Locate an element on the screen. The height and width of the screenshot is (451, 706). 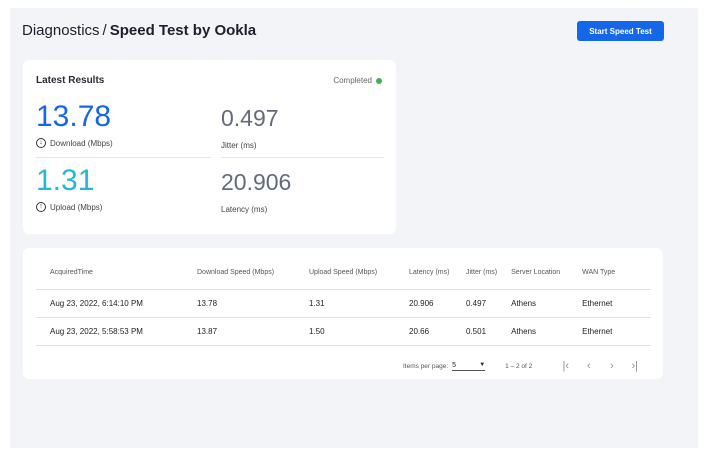
column-header: Upload Speed (Mbps) is located at coordinates (345, 273).